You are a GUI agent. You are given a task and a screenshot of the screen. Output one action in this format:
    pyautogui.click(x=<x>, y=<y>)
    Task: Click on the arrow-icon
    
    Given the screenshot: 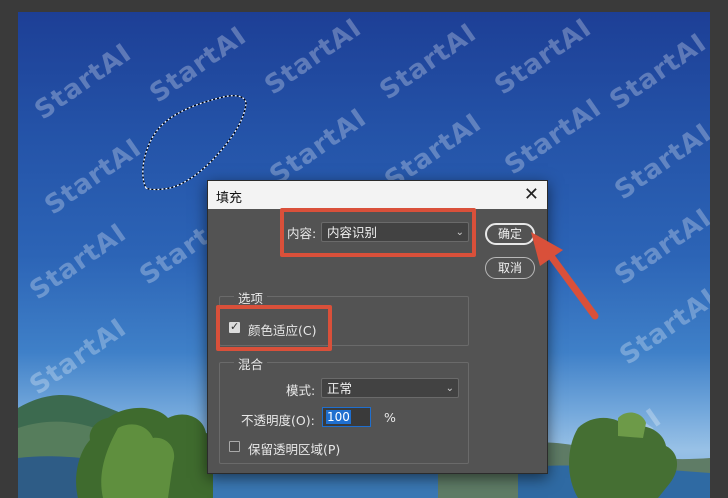 What is the action you would take?
    pyautogui.click(x=565, y=276)
    